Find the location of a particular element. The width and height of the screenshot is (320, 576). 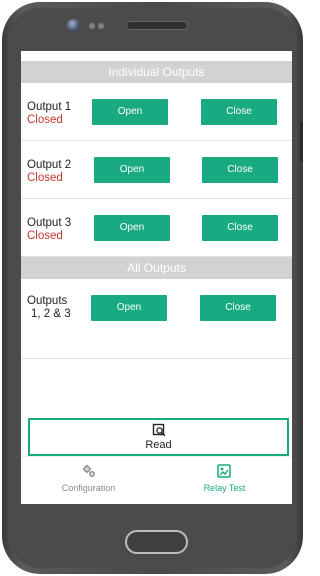

bottom-tab-bar: Configuration Relay Test is located at coordinates (156, 480).